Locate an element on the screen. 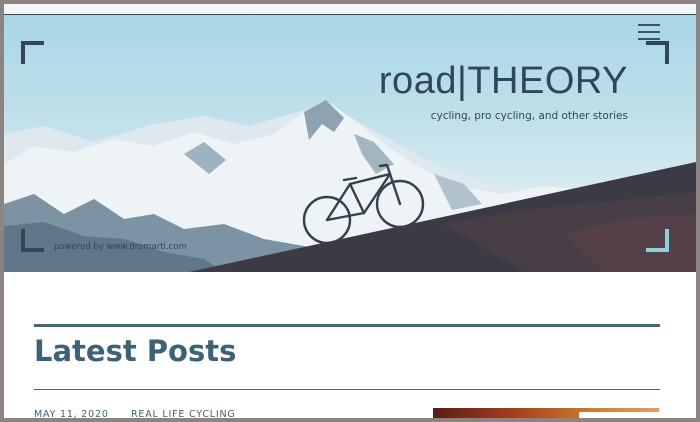 Image resolution: width=700 pixels, height=422 pixels. top-strip is located at coordinates (350, 9).